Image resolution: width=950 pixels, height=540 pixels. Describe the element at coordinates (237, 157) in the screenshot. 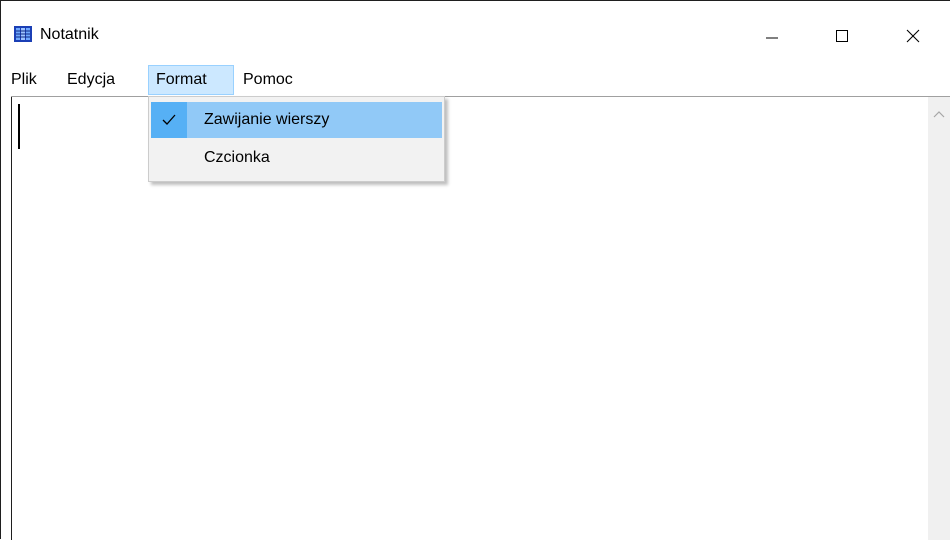

I see `menu-item-label: Czcionka` at that location.